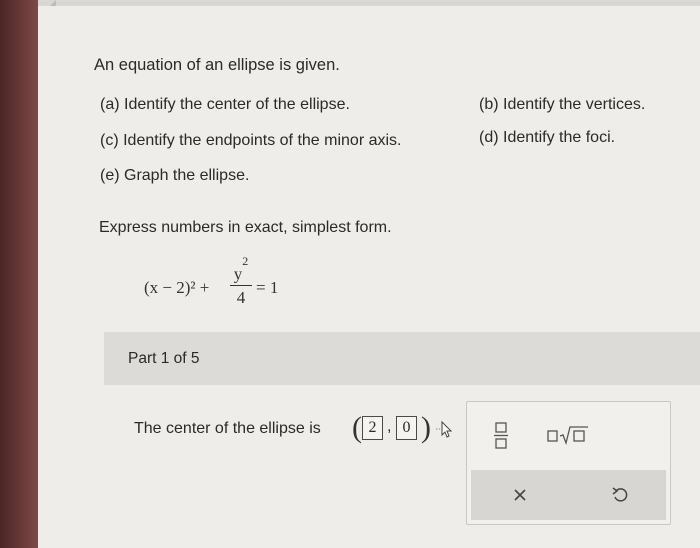 This screenshot has height=548, width=700. I want to click on clear-icon, so click(520, 495).